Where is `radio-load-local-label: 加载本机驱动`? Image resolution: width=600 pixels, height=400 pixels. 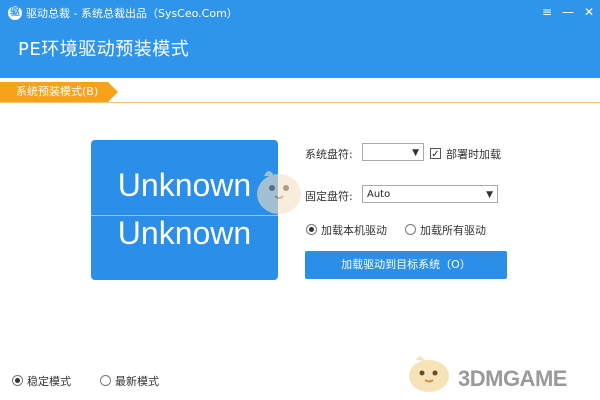 radio-load-local-label: 加载本机驱动 is located at coordinates (354, 230).